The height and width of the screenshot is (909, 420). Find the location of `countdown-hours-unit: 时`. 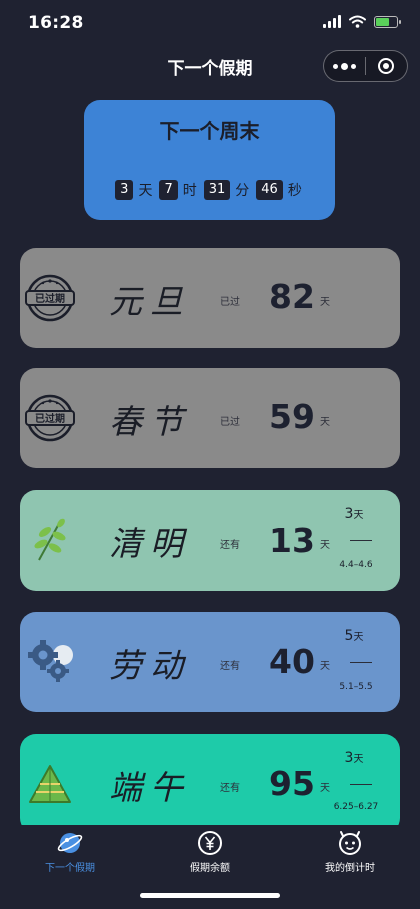

countdown-hours-unit: 时 is located at coordinates (189, 191).